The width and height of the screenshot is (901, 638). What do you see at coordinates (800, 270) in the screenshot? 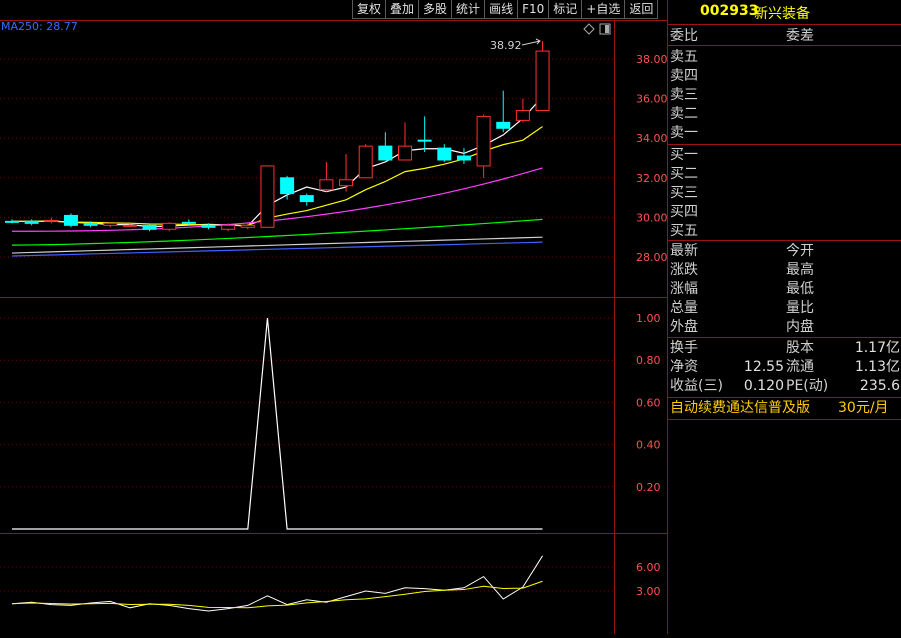
I see `stat-right-1: 最高` at bounding box center [800, 270].